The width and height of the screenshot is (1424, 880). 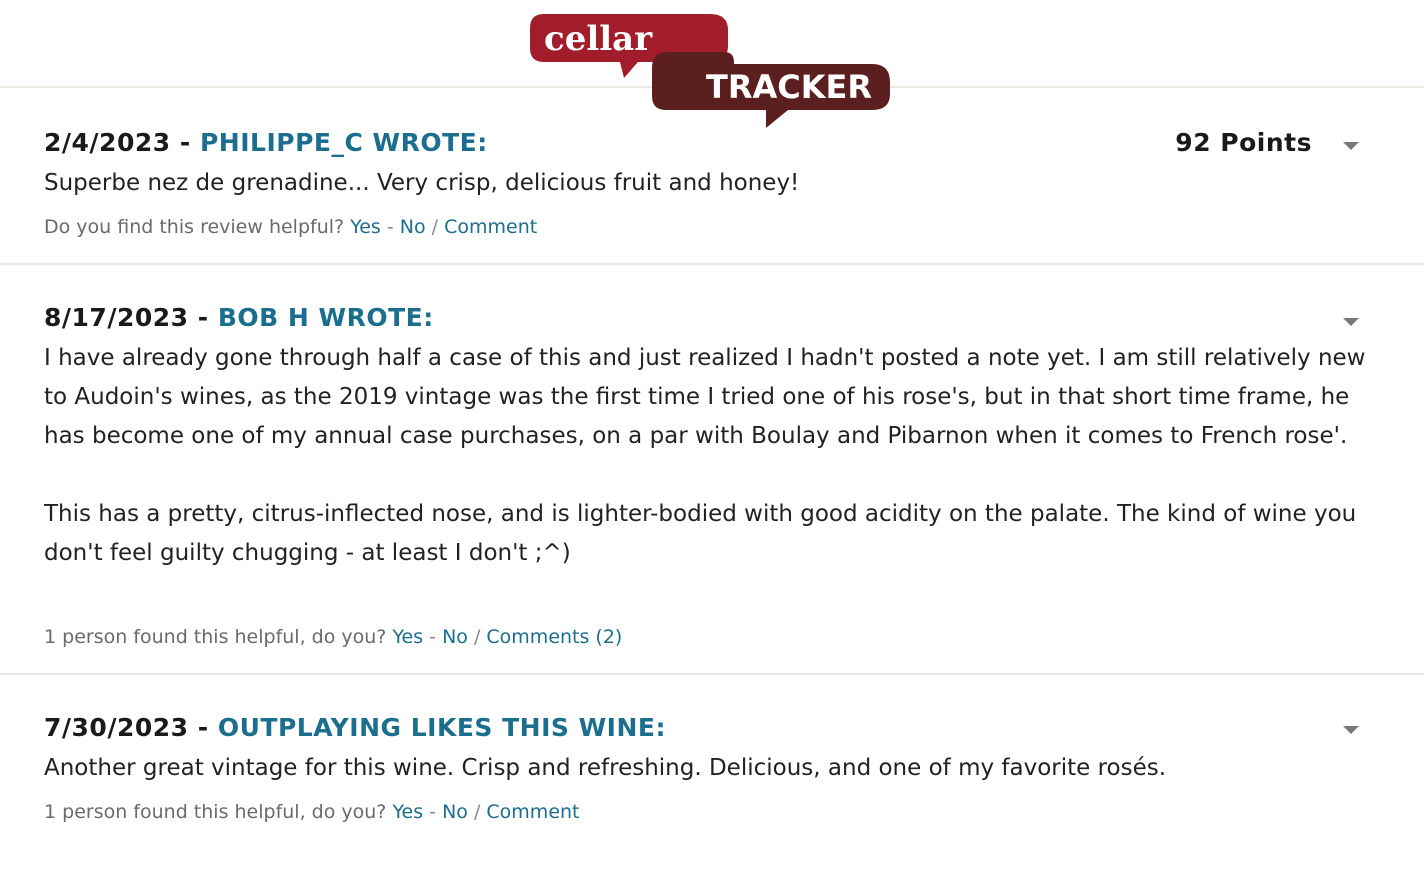 What do you see at coordinates (326, 317) in the screenshot?
I see `review-author: BOB H WROTE:` at bounding box center [326, 317].